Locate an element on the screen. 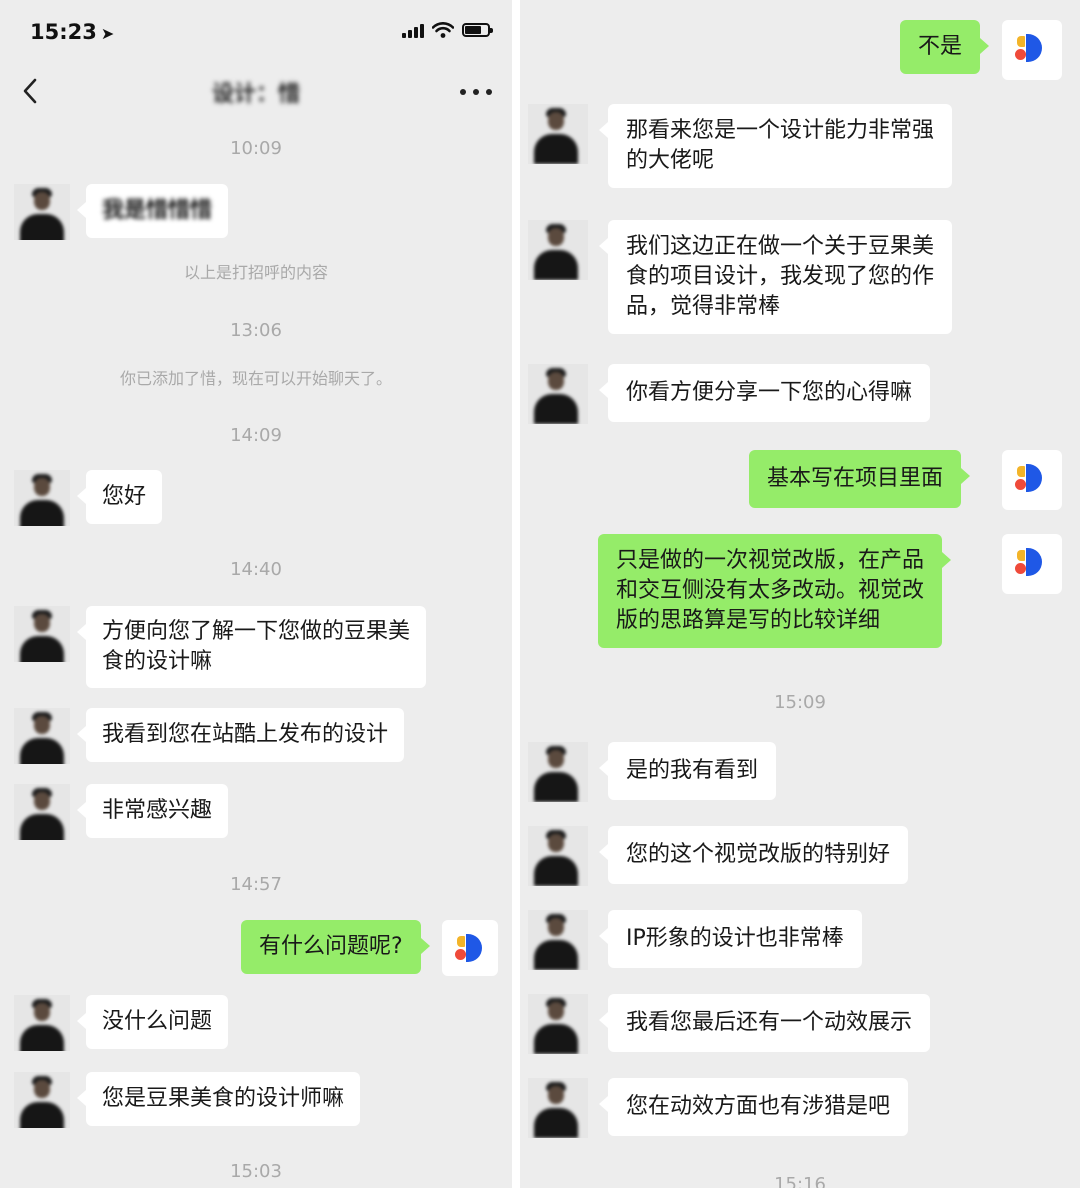  message-bubble: 非常感兴趣 is located at coordinates (152, 811).